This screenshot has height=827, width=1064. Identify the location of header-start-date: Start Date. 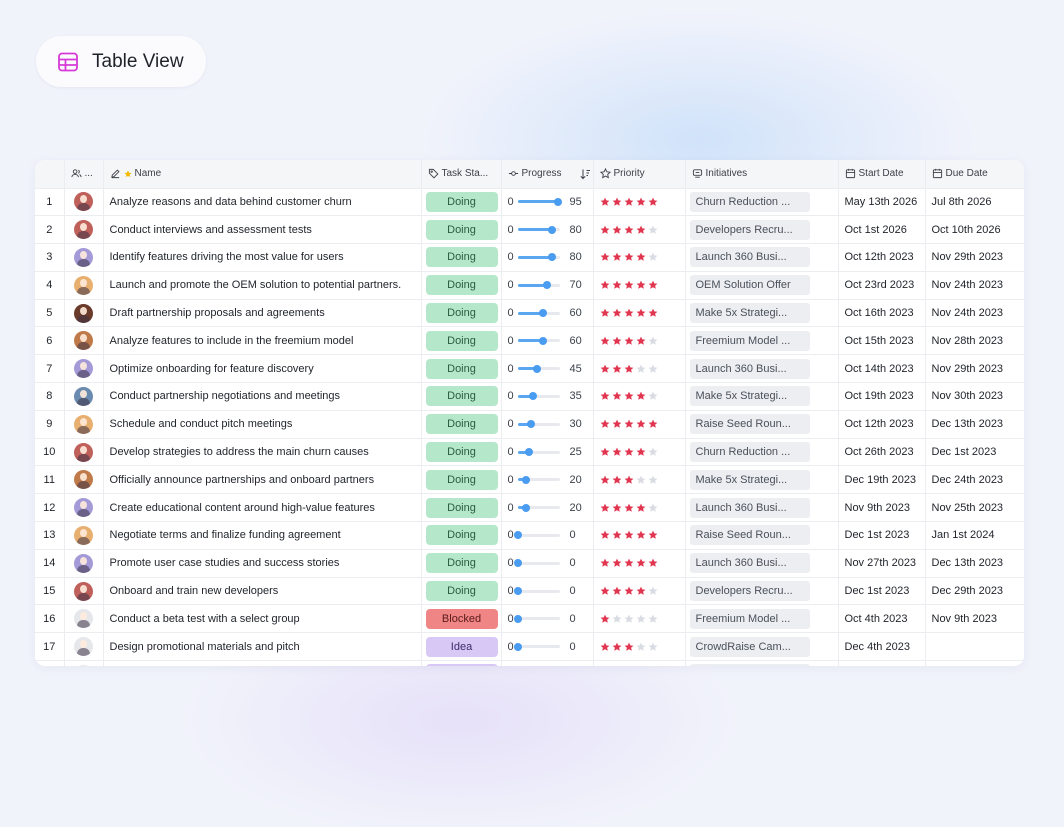
(882, 174).